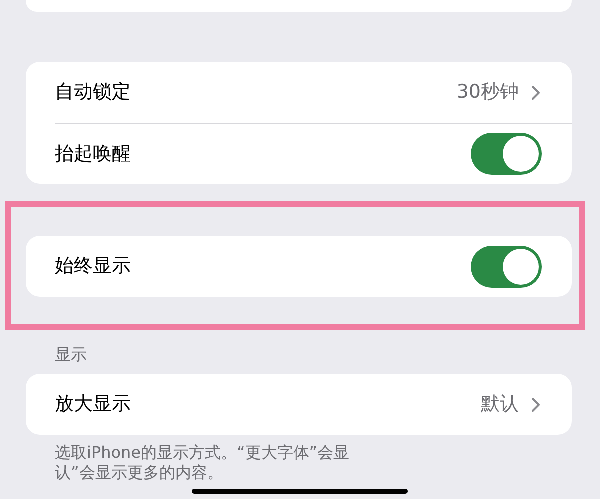 The height and width of the screenshot is (499, 600). Describe the element at coordinates (500, 404) in the screenshot. I see `row-value: 默认` at that location.